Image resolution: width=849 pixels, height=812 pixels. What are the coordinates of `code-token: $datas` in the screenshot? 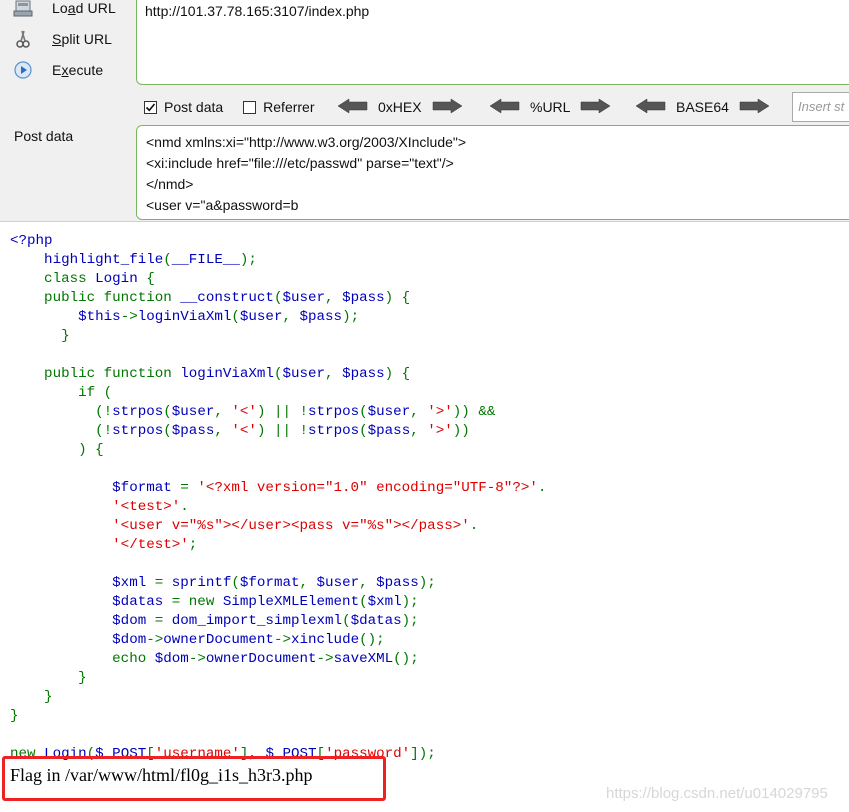 It's located at (376, 621).